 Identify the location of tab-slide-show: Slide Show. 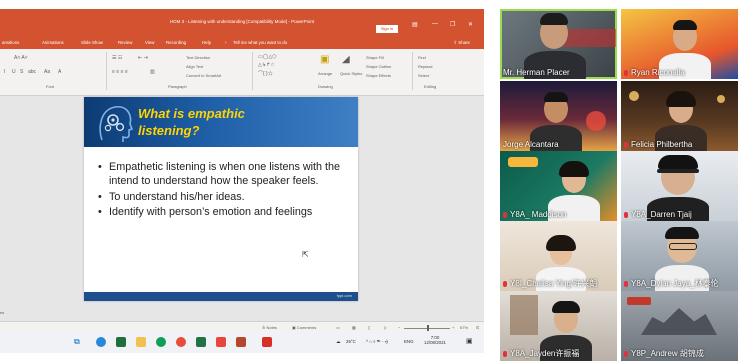
(92, 42).